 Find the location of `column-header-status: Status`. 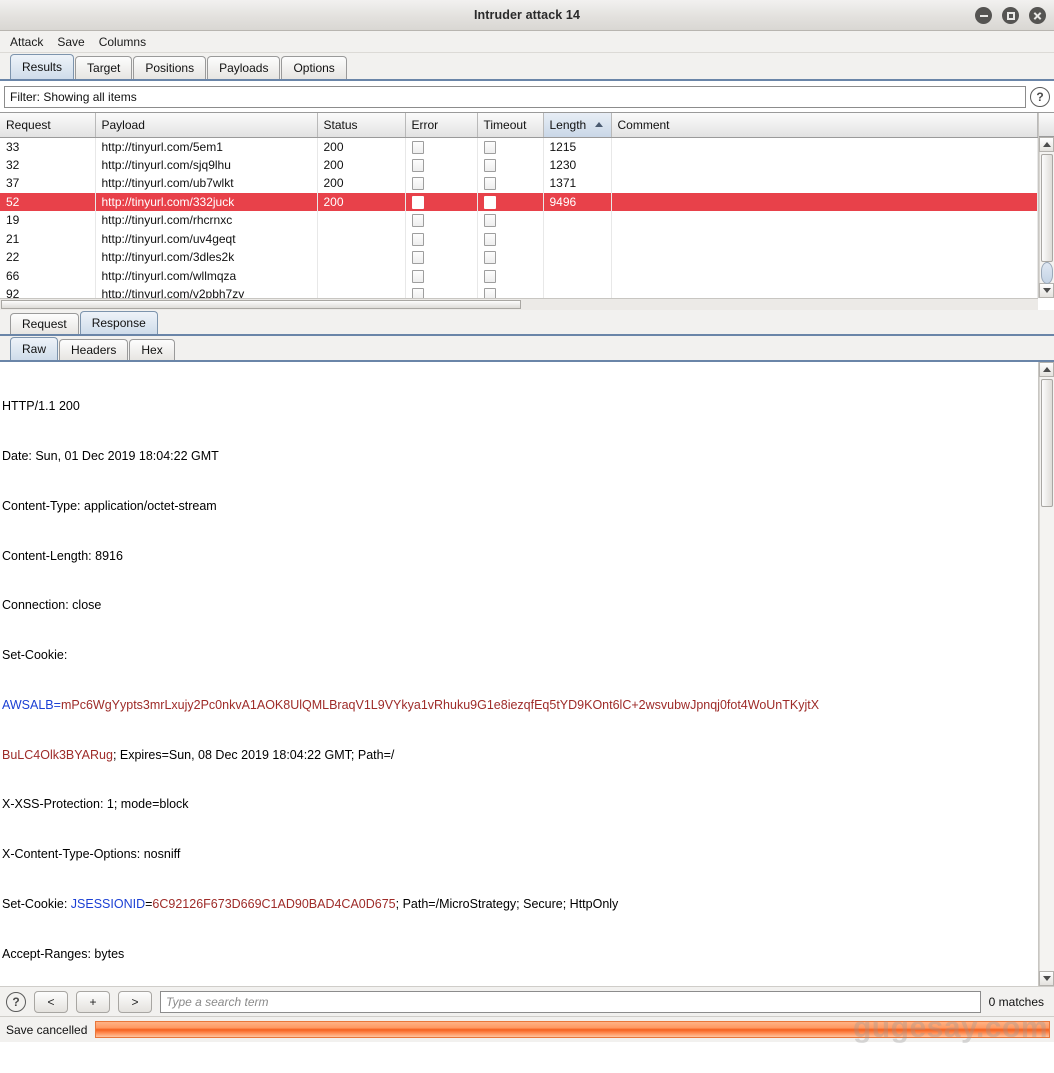

column-header-status: Status is located at coordinates (361, 125).